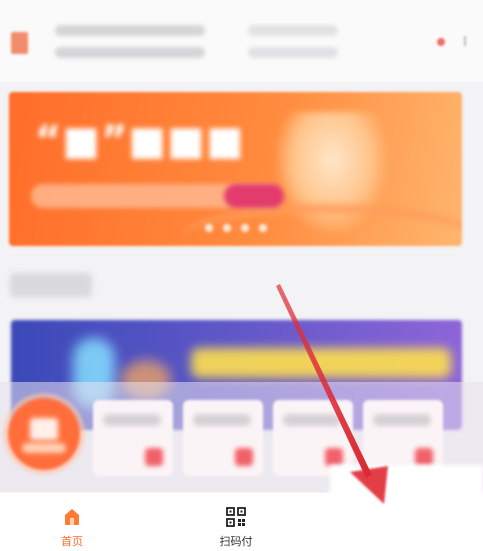  Describe the element at coordinates (369, 485) in the screenshot. I see `annotation-arrow-head` at that location.